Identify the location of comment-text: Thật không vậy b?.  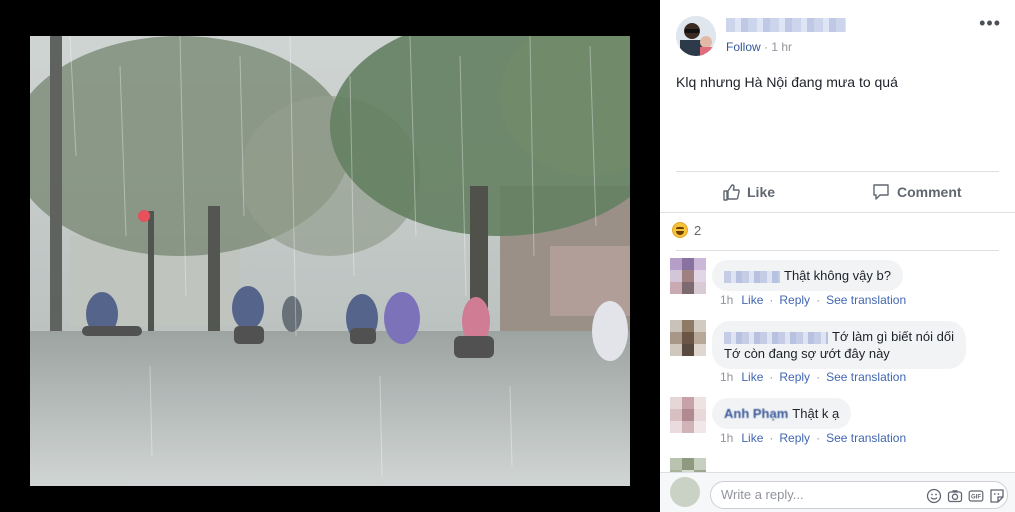
(837, 275).